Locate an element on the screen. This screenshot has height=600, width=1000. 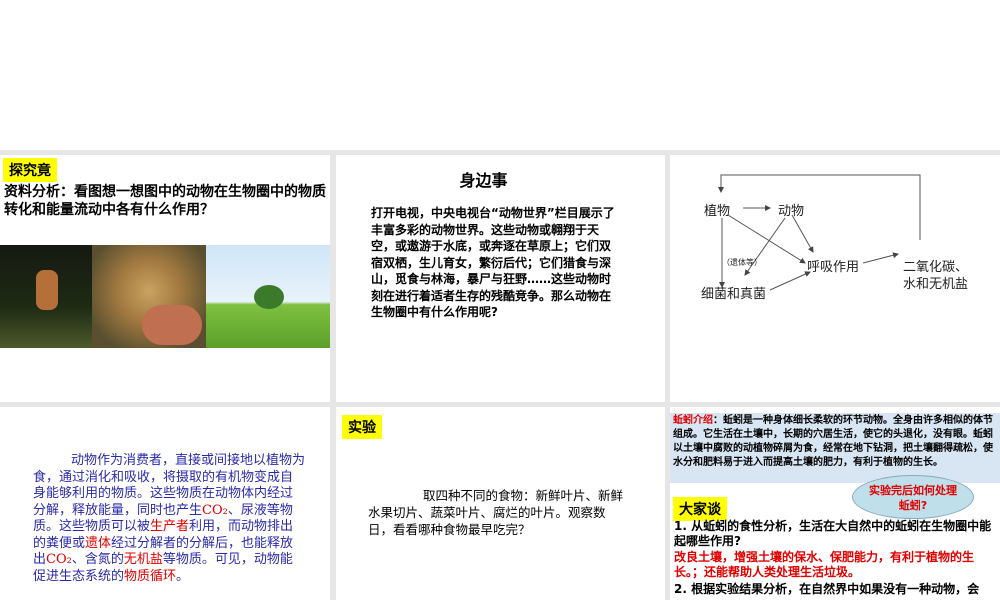
remains-highlight: 遗体 is located at coordinates (98, 543).